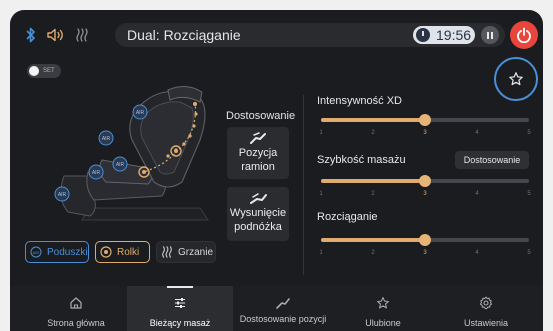  What do you see at coordinates (76, 323) in the screenshot?
I see `nav-label: Strona główna` at bounding box center [76, 323].